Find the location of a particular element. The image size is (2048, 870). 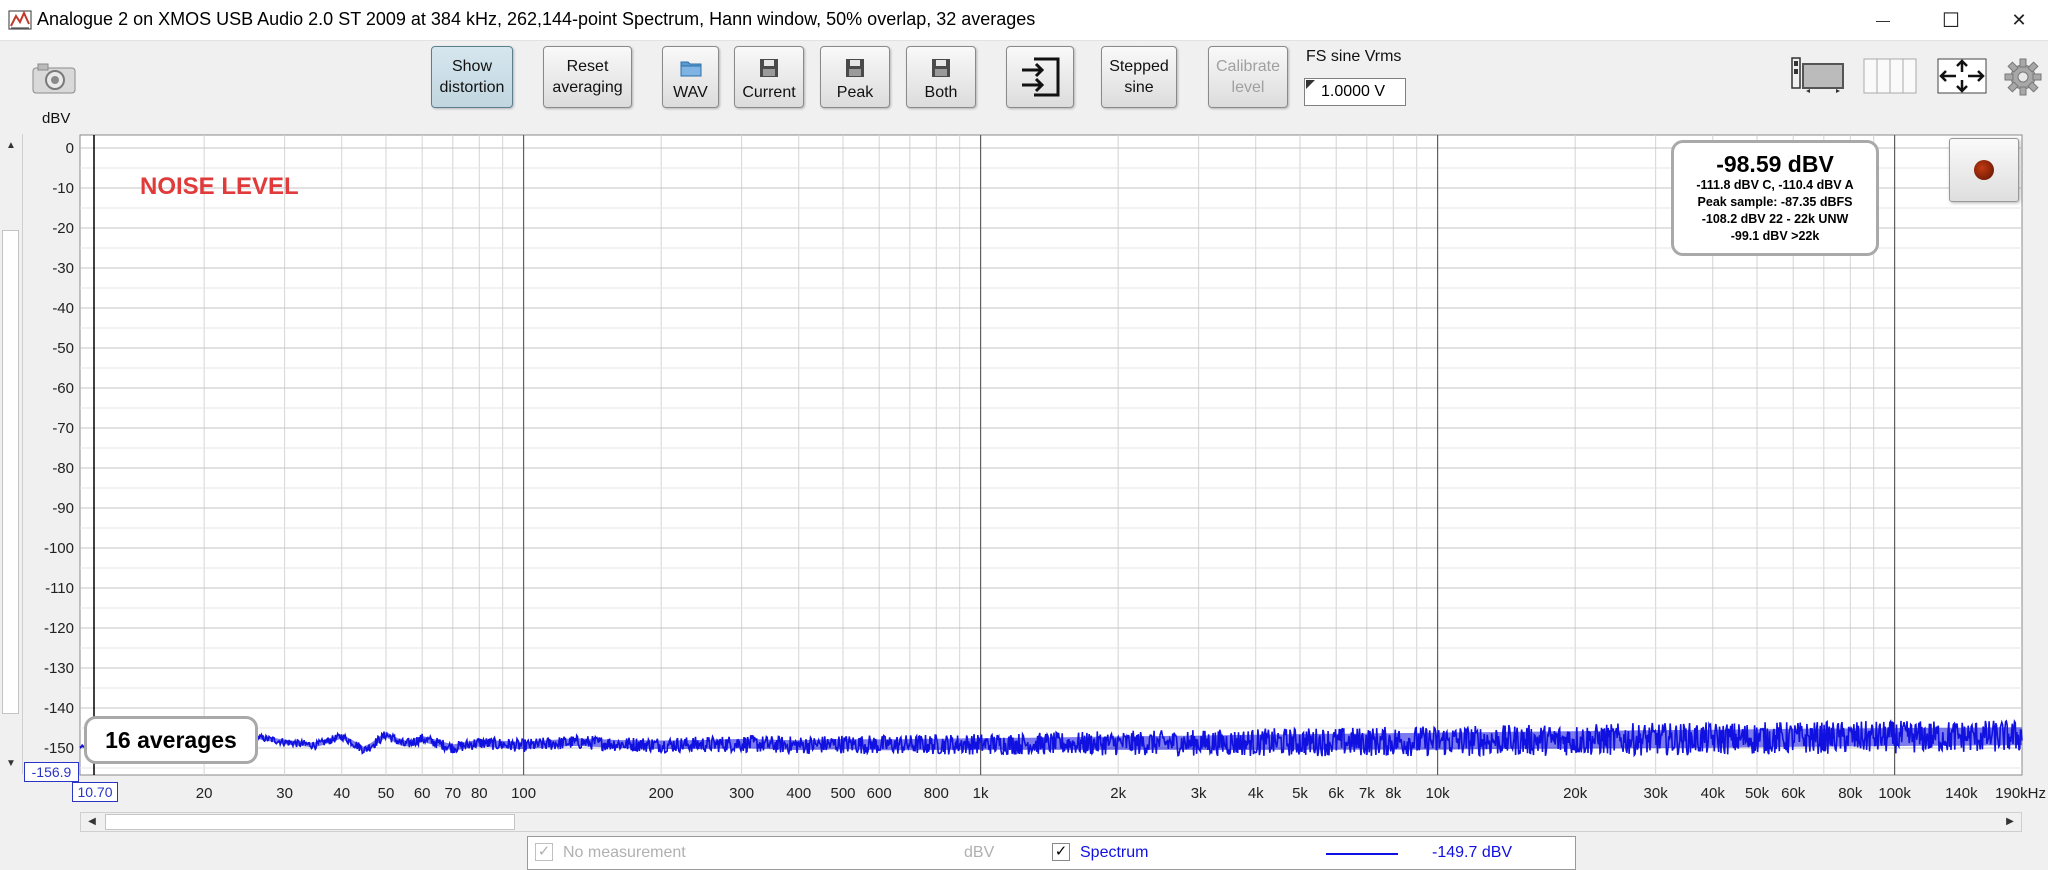

x-tick-label: 8k is located at coordinates (1393, 793).